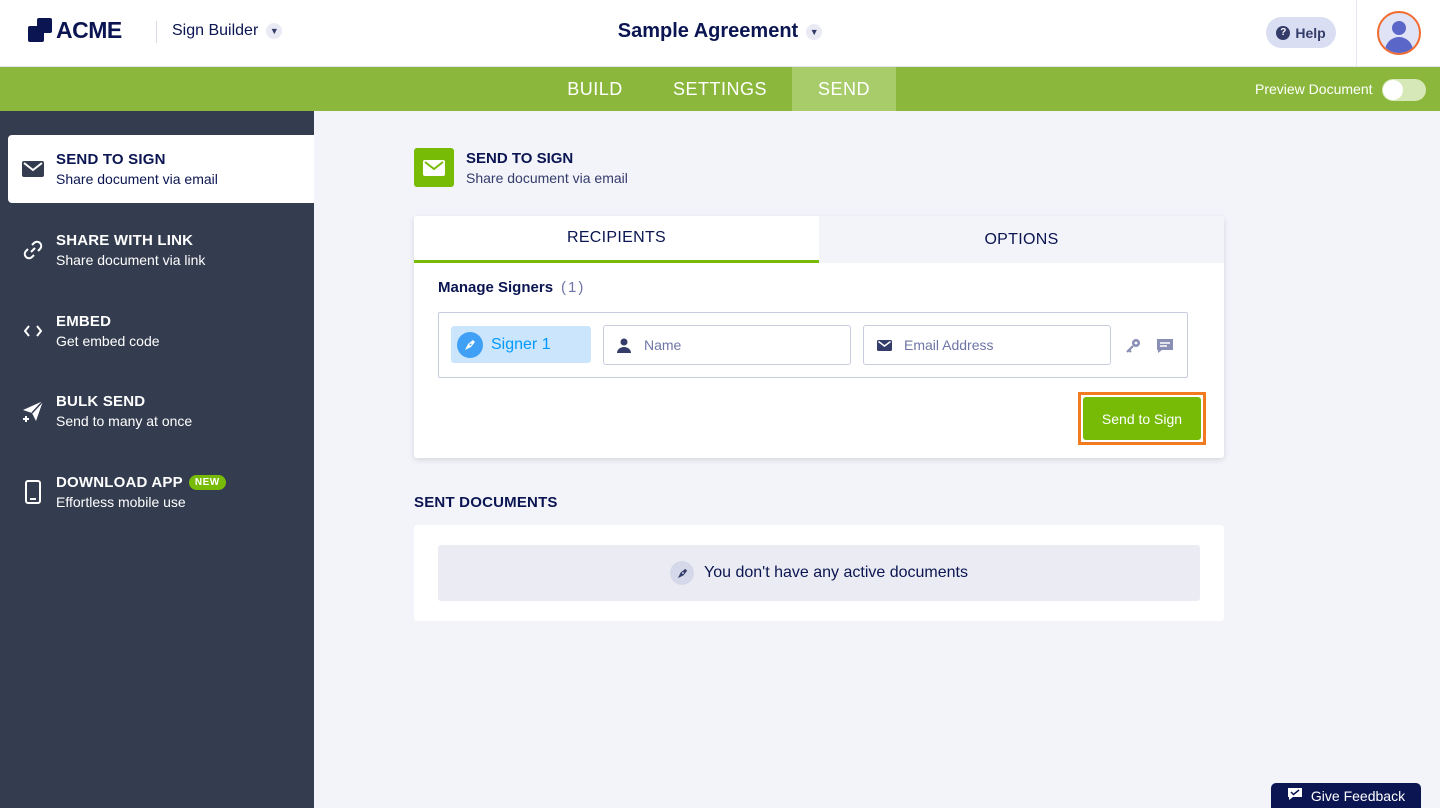  I want to click on sidebar-item-subtitle: Get embed code, so click(108, 341).